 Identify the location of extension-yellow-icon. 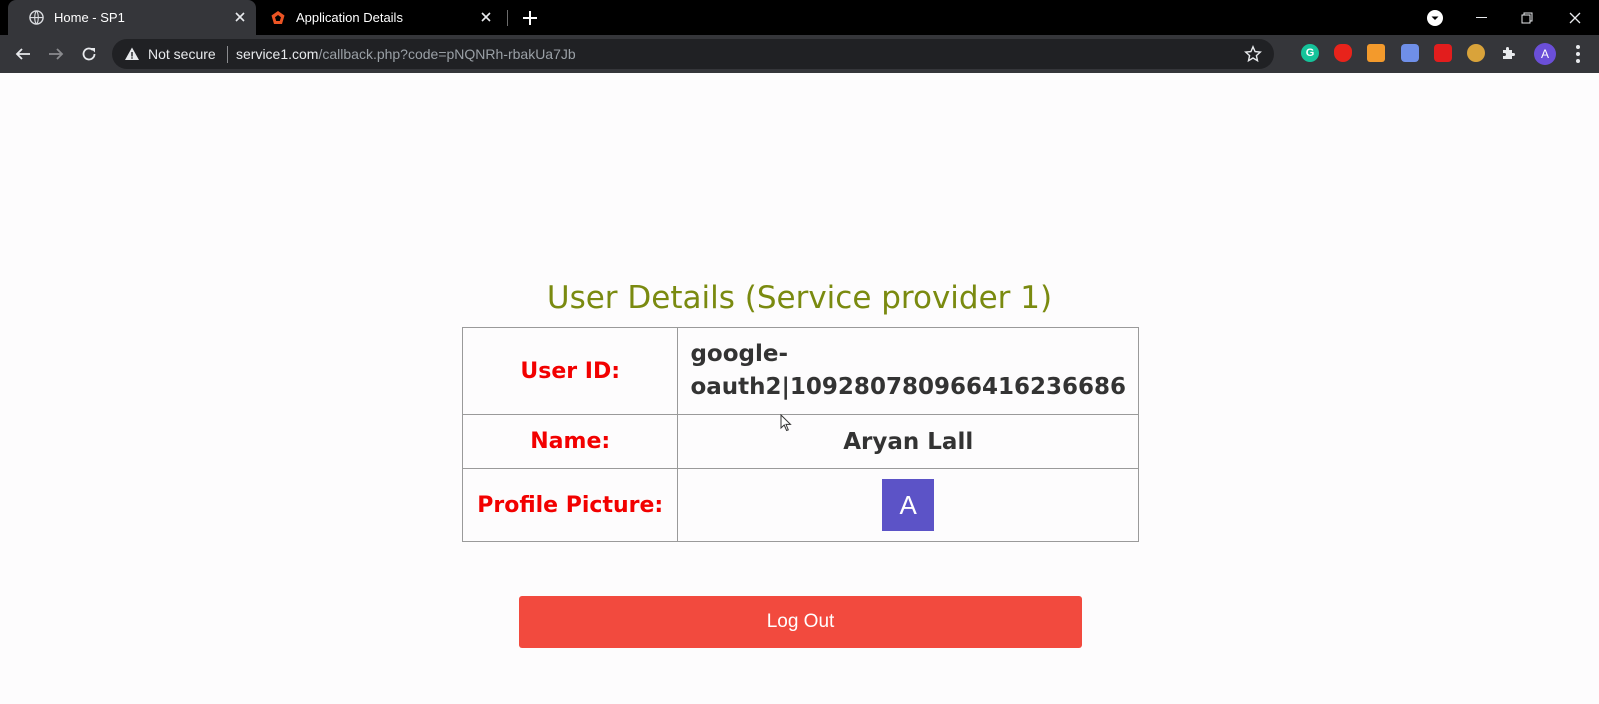
(1476, 53).